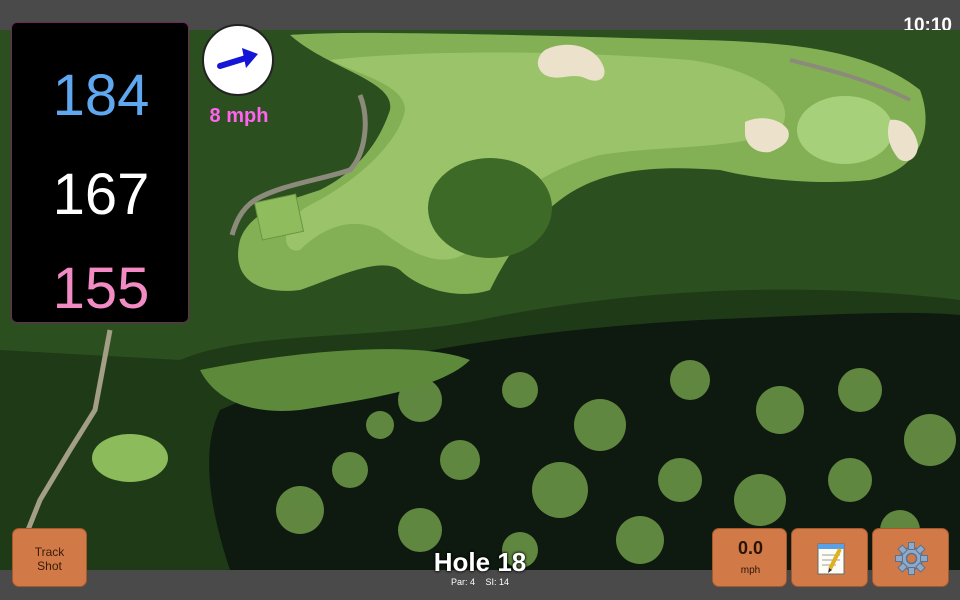 This screenshot has width=960, height=600. Describe the element at coordinates (101, 95) in the screenshot. I see `back-yardage: 184` at that location.